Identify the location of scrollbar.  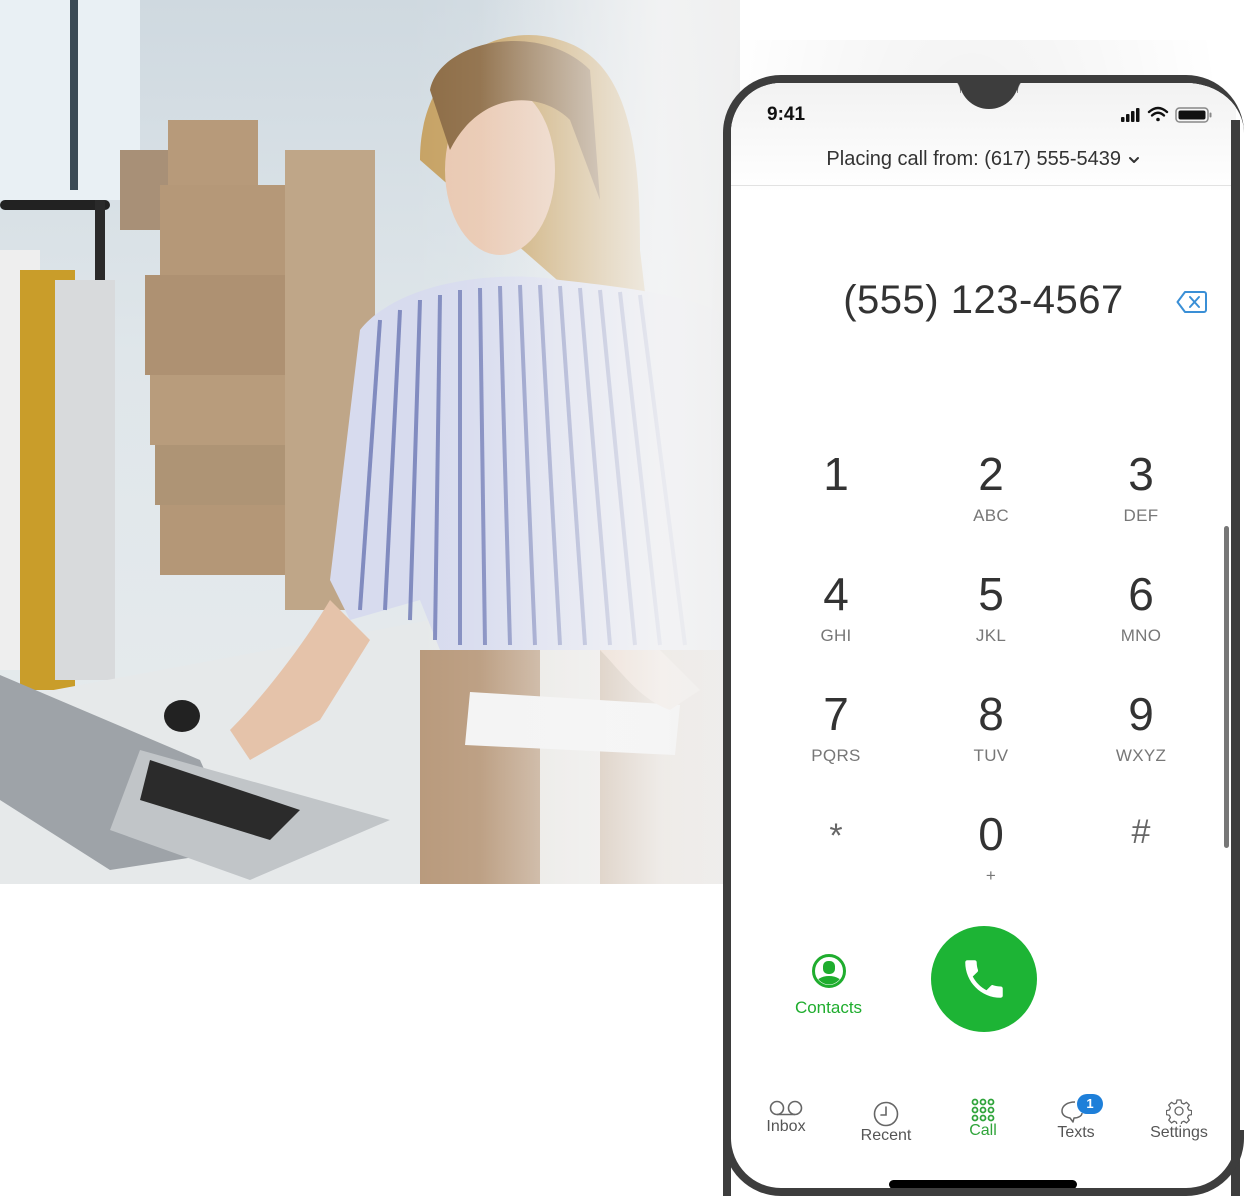
(1226, 687).